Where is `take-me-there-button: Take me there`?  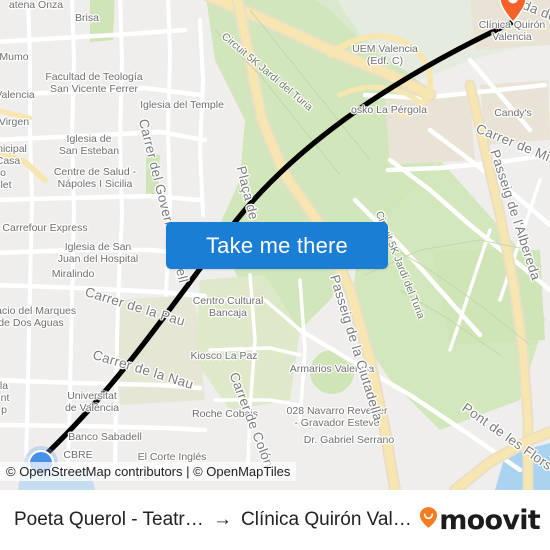 take-me-there-button: Take me there is located at coordinates (277, 245).